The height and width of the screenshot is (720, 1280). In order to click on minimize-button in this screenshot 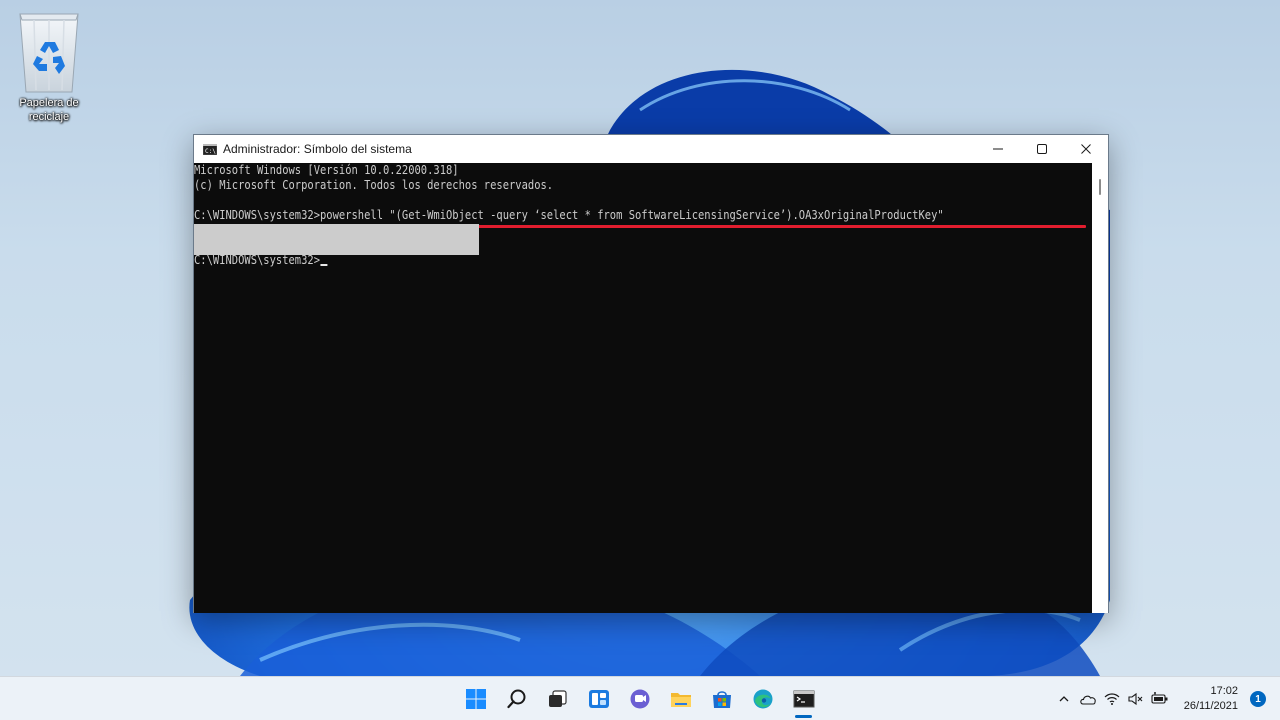, I will do `click(998, 149)`.